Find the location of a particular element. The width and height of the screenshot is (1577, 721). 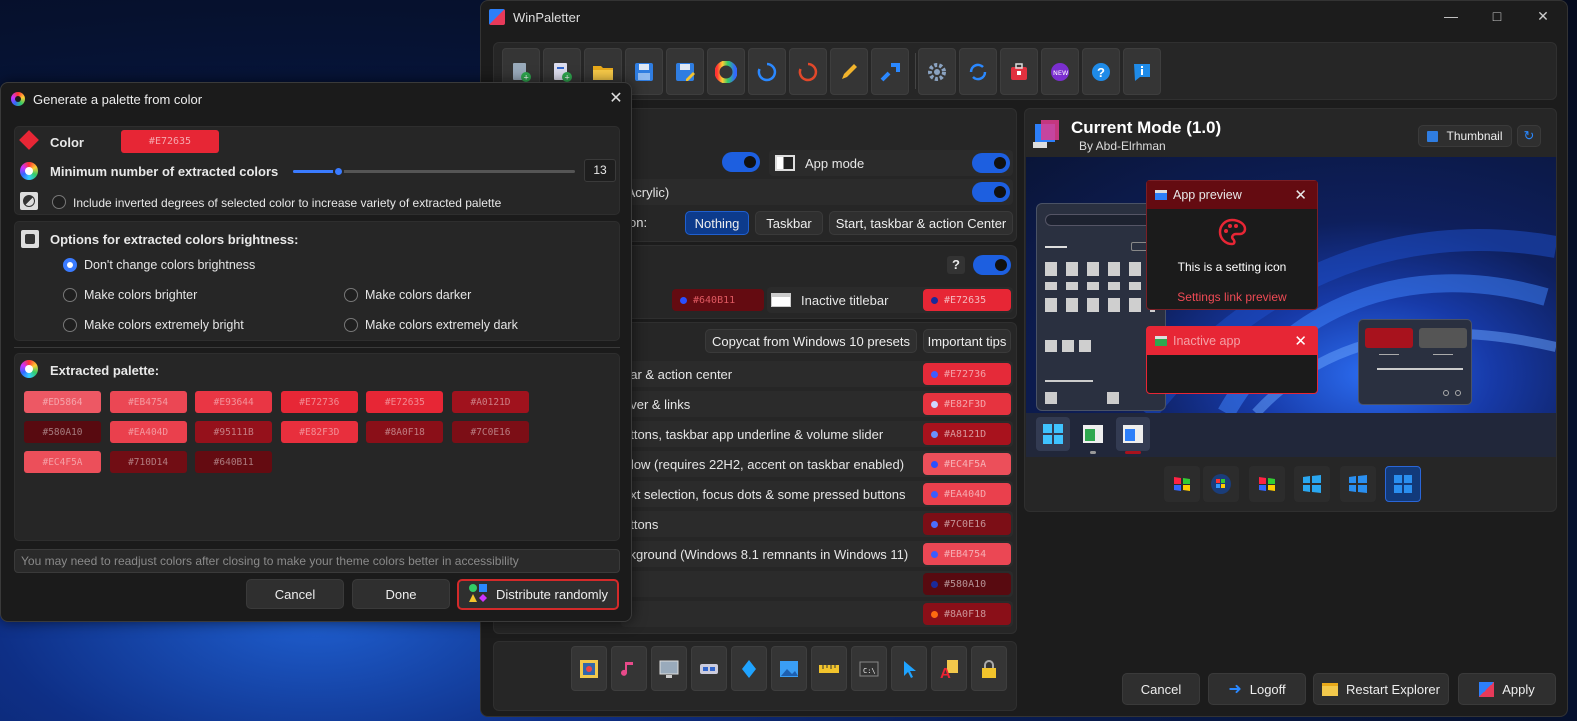

accent-nothing-label: Nothing is located at coordinates (717, 223).